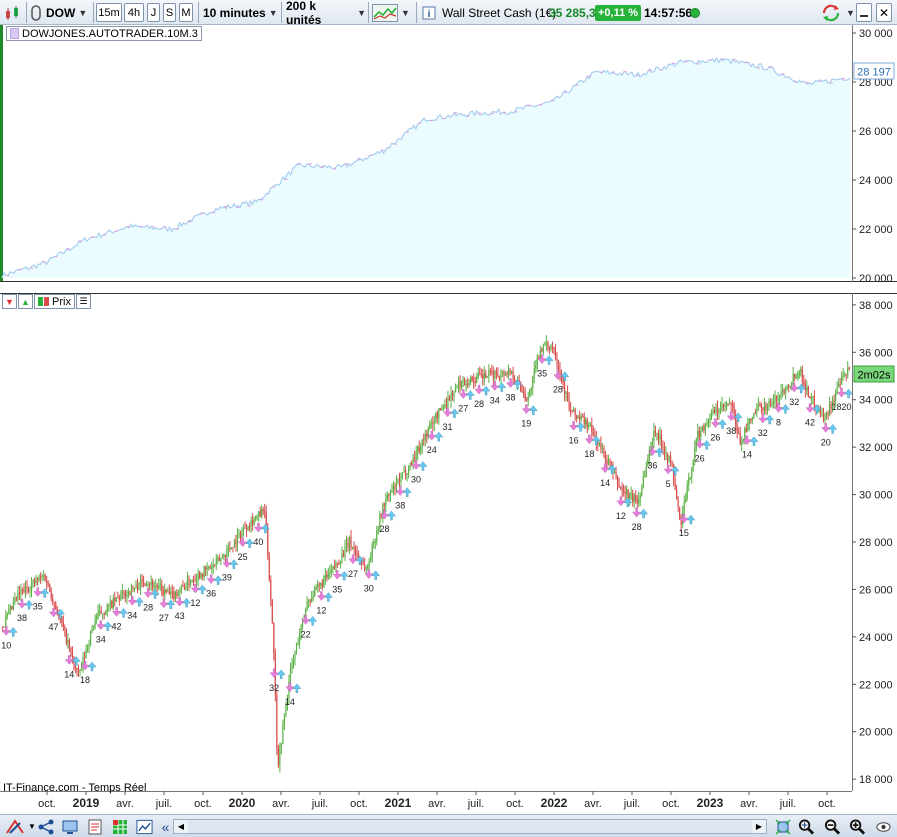  I want to click on double-chevron-left-icon: «, so click(165, 826).